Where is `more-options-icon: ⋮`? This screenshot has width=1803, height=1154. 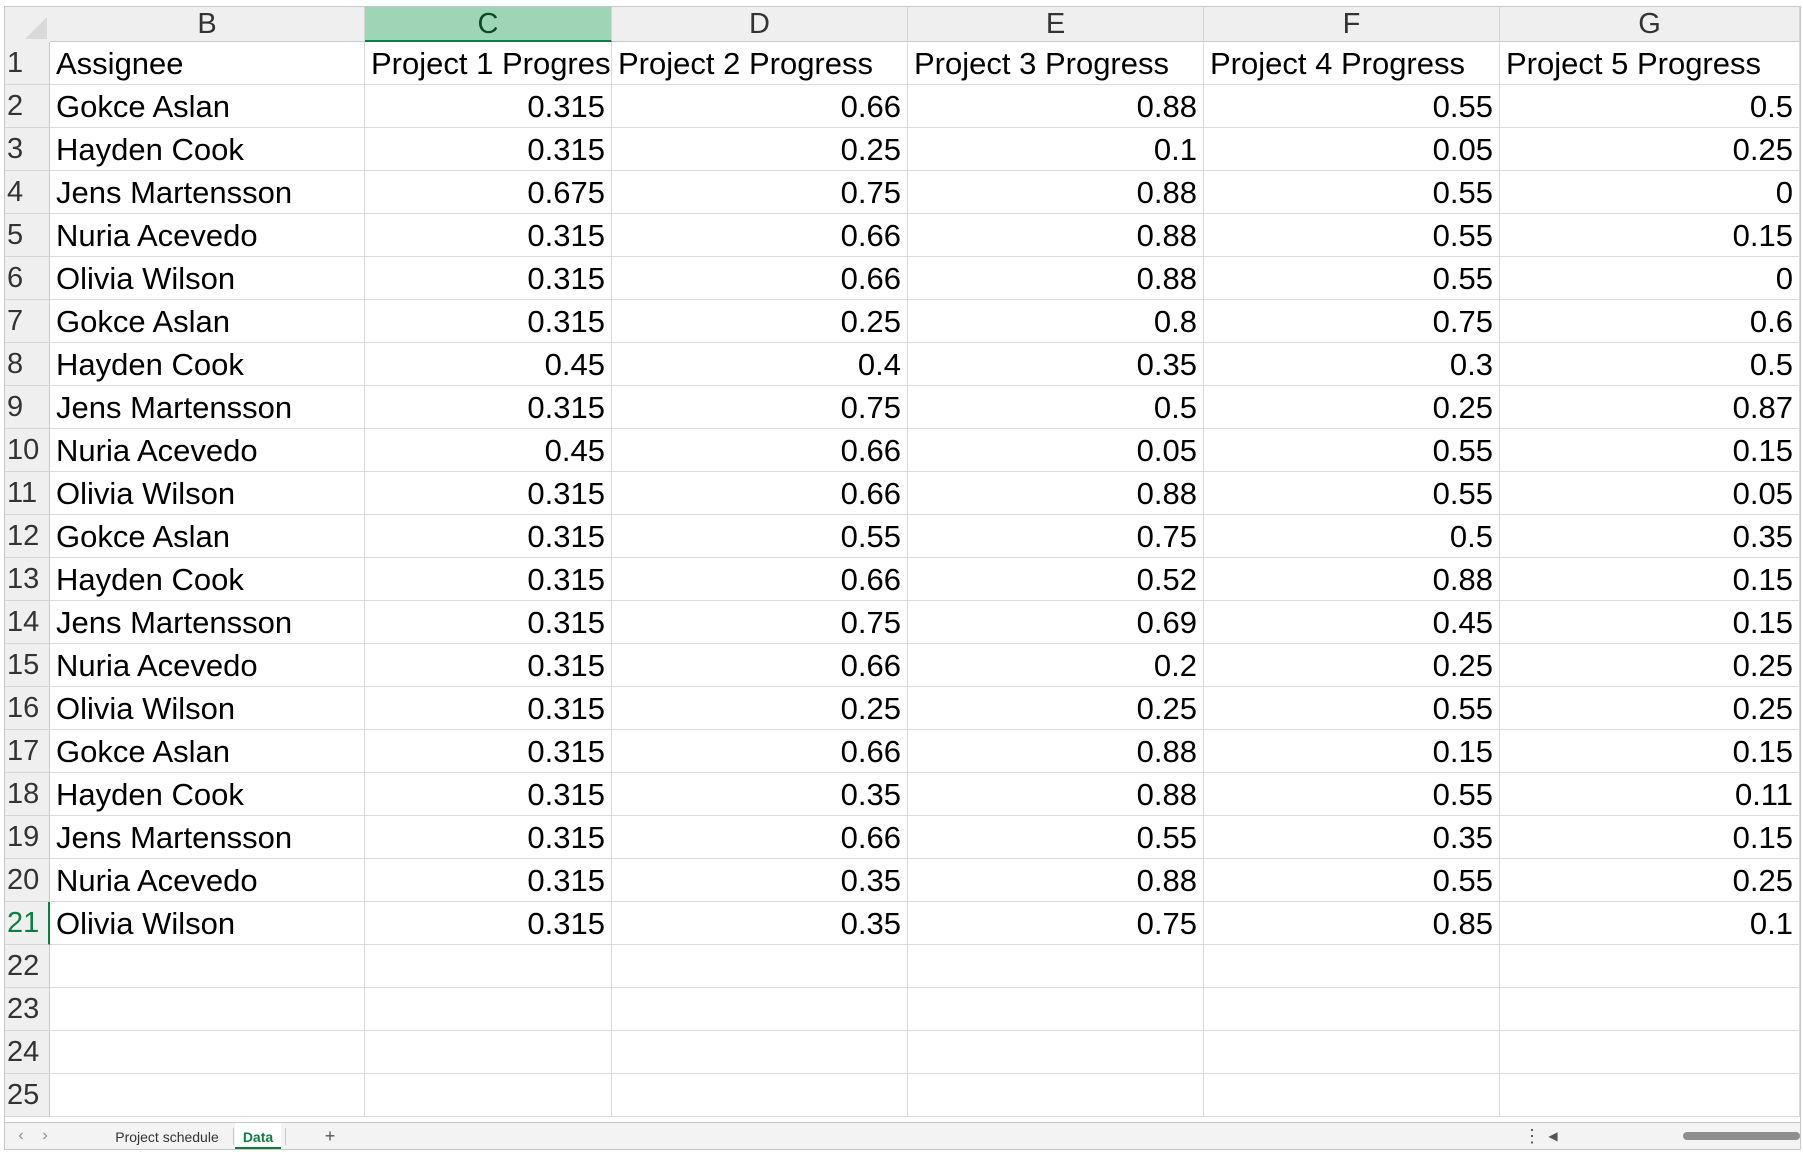 more-options-icon: ⋮ is located at coordinates (1532, 1136).